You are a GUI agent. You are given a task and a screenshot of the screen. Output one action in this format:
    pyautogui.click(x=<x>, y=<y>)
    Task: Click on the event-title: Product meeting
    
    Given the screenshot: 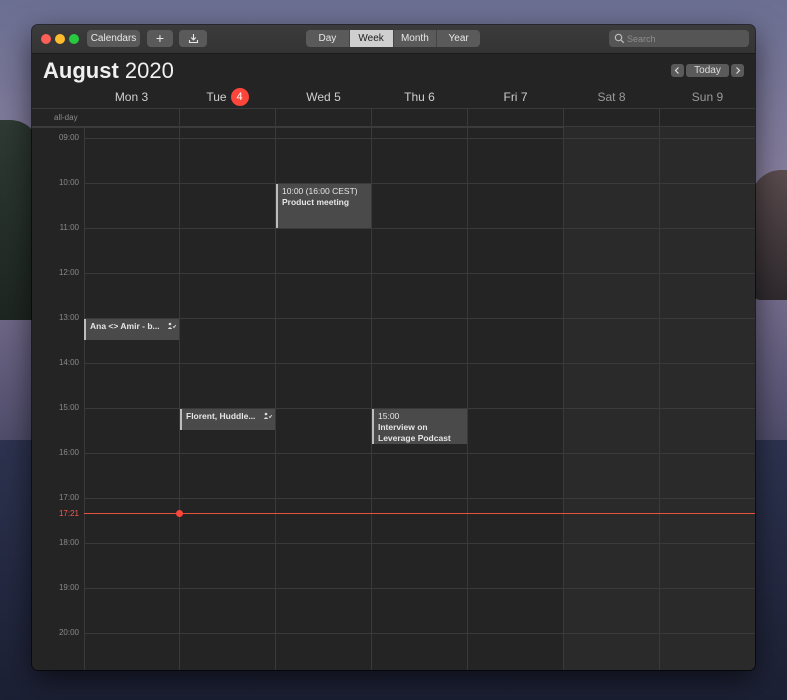 What is the action you would take?
    pyautogui.click(x=316, y=202)
    